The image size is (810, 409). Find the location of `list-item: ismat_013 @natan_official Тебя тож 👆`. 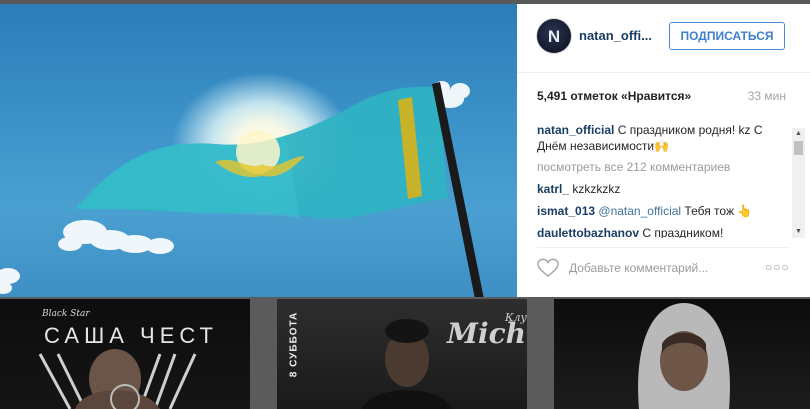

list-item: ismat_013 @natan_official Тебя тож 👆 is located at coordinates (664, 211).